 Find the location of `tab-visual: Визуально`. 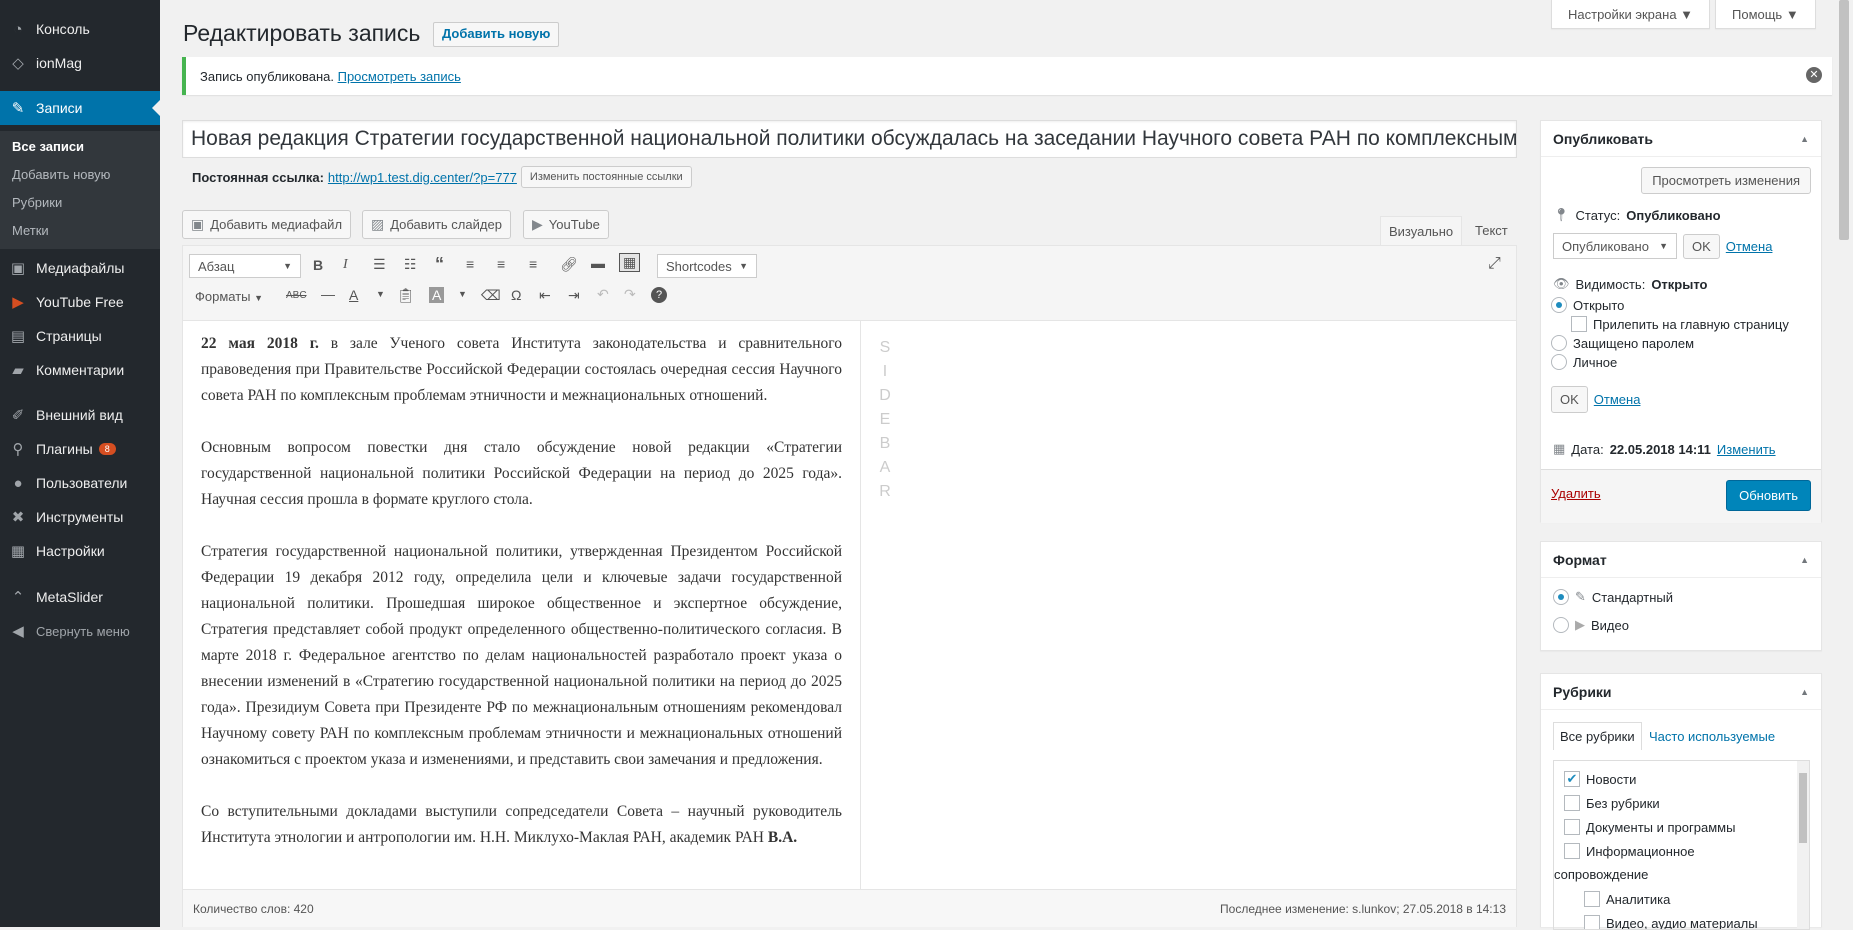

tab-visual: Визуально is located at coordinates (1421, 230).